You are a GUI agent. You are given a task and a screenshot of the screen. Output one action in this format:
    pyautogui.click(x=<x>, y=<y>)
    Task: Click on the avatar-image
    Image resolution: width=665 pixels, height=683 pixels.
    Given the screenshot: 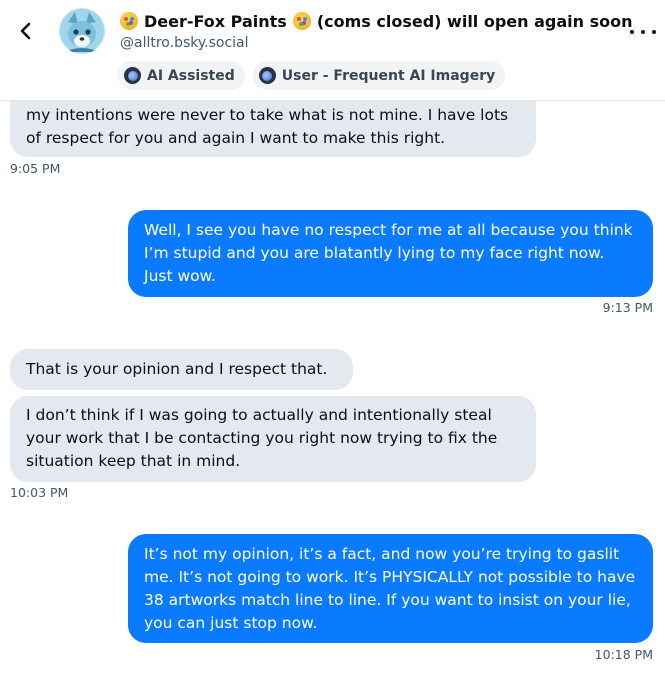 What is the action you would take?
    pyautogui.click(x=82, y=31)
    